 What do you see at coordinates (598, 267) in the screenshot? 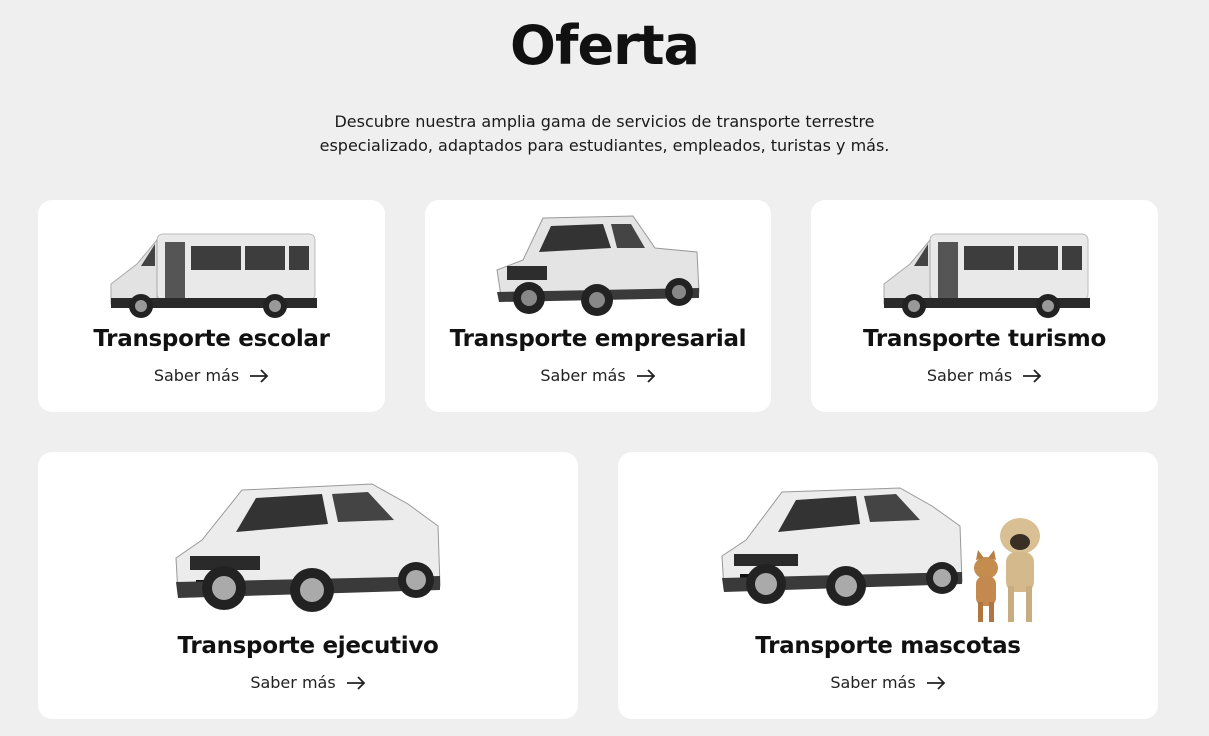
I see `pickup-truck-icon` at bounding box center [598, 267].